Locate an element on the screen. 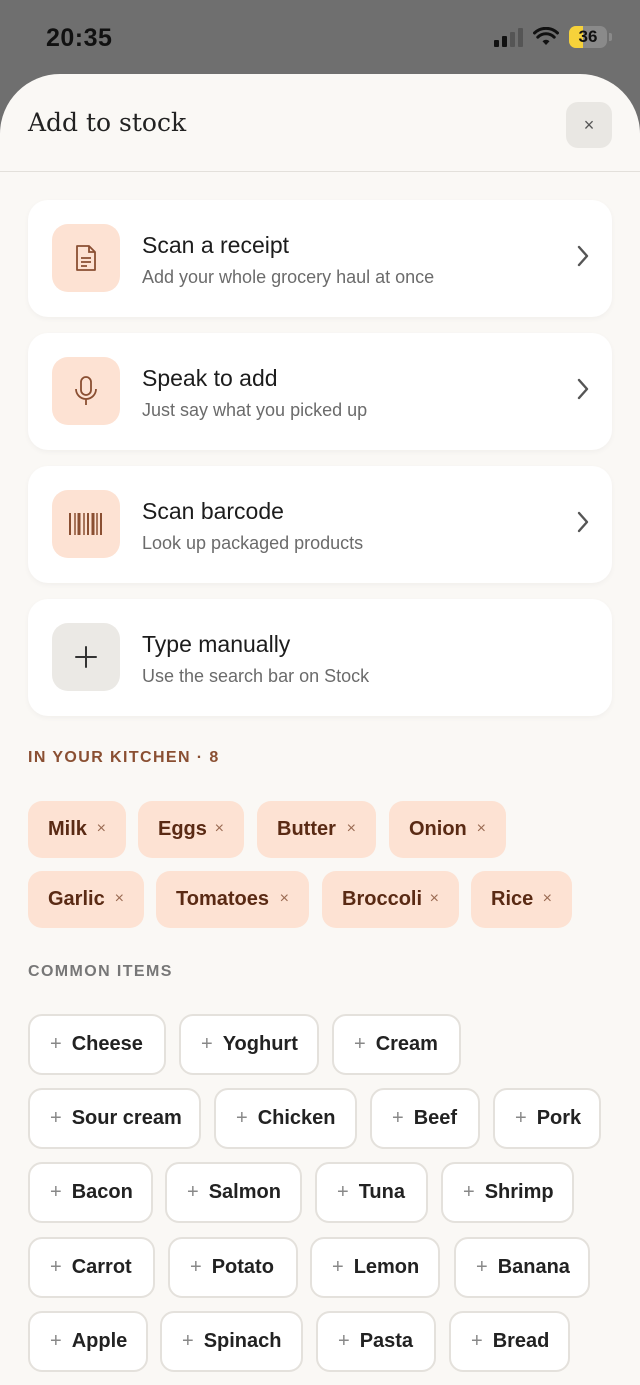 The image size is (640, 1385). kitchen-chip-broccoli: Broccoli × is located at coordinates (390, 899).